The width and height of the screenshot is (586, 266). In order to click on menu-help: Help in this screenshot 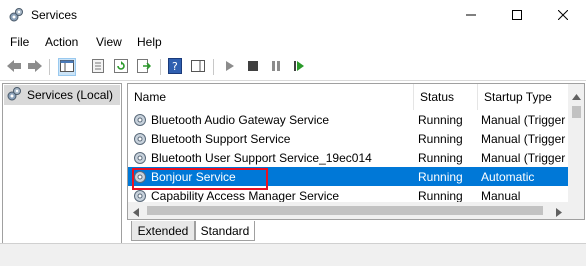, I will do `click(149, 42)`.